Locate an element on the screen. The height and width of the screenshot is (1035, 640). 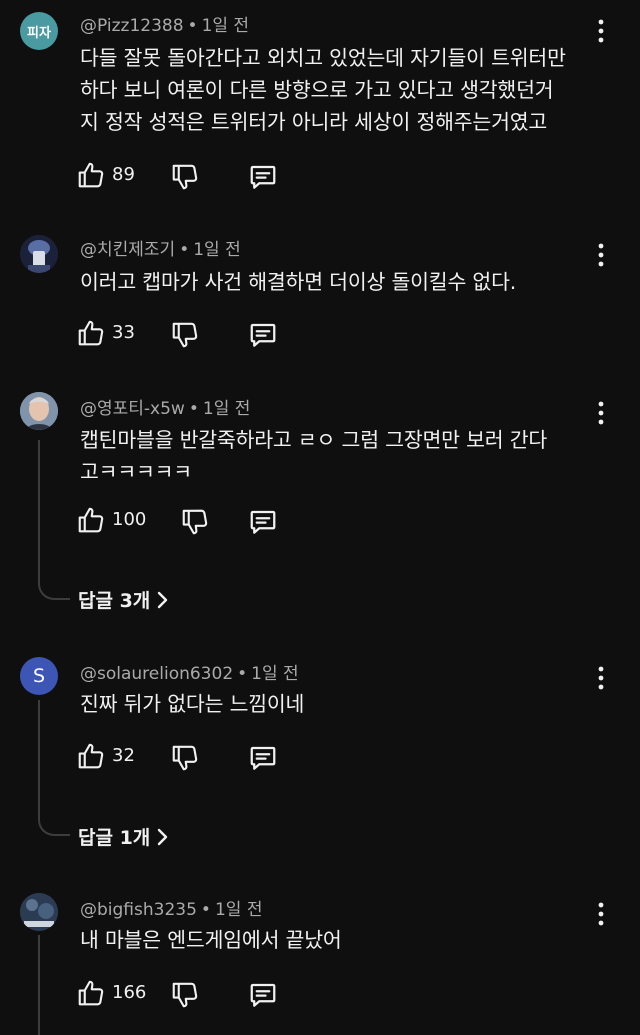
avatar: 피자 is located at coordinates (39, 31).